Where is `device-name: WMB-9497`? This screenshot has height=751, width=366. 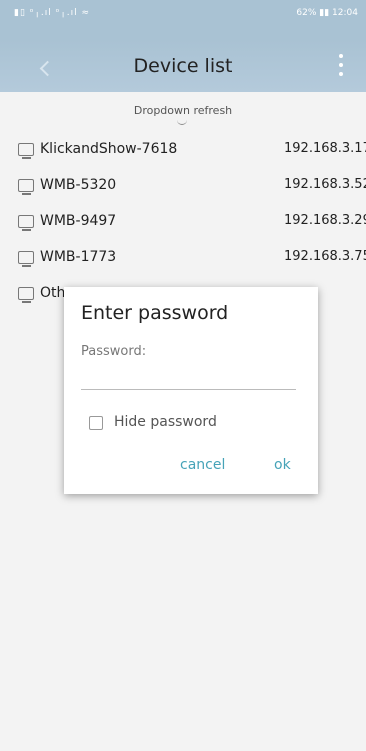 device-name: WMB-9497 is located at coordinates (78, 221).